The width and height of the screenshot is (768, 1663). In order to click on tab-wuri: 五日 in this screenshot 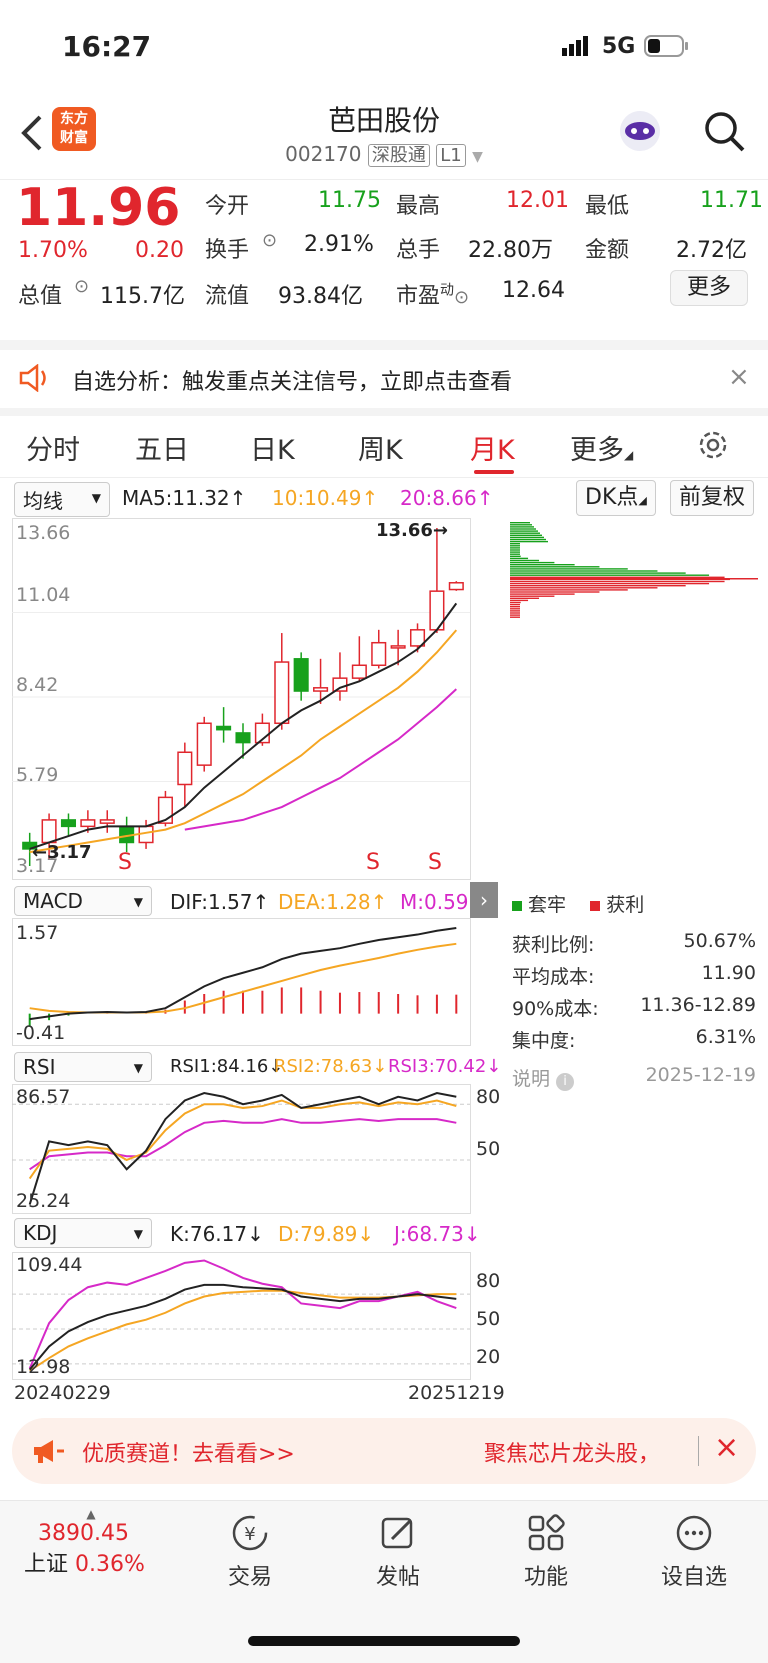, I will do `click(162, 447)`.